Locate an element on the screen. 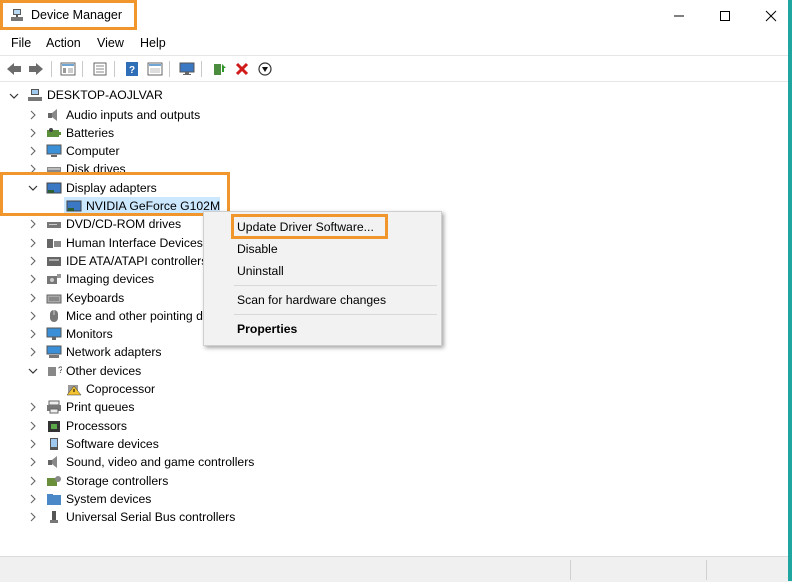 This screenshot has height=582, width=792. menu-separator is located at coordinates (335, 285).